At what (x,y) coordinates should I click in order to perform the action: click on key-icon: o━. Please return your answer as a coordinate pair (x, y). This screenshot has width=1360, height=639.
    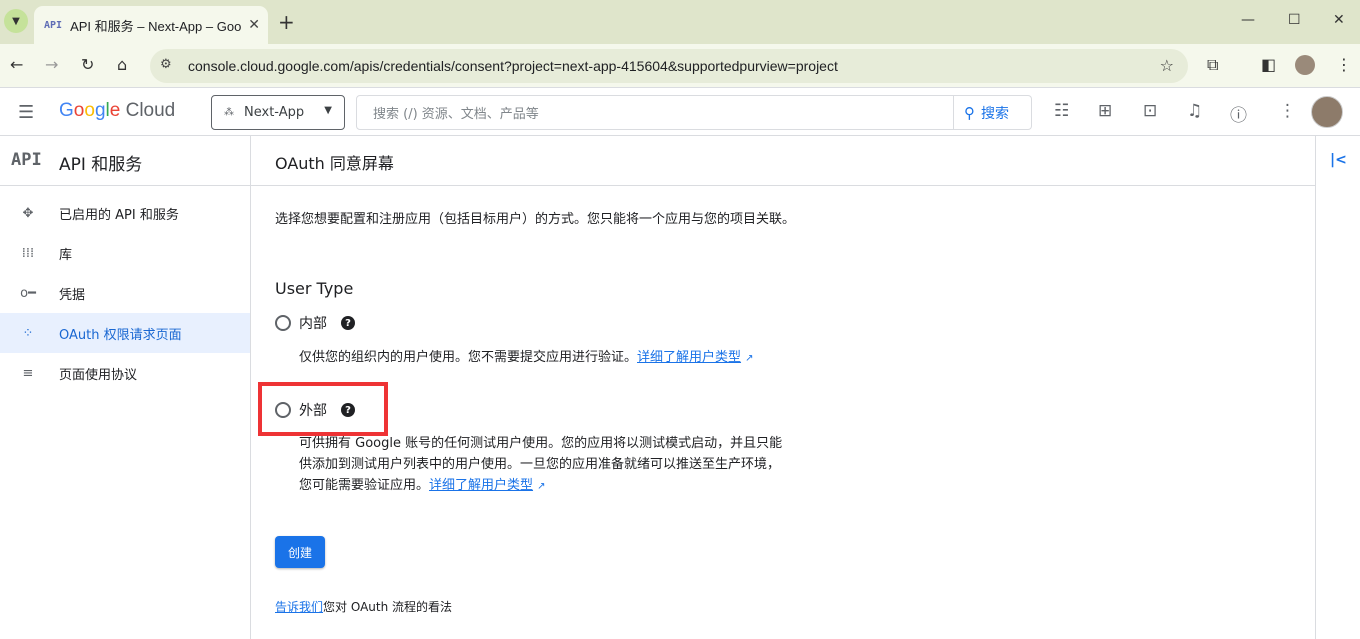
    Looking at the image, I should click on (28, 293).